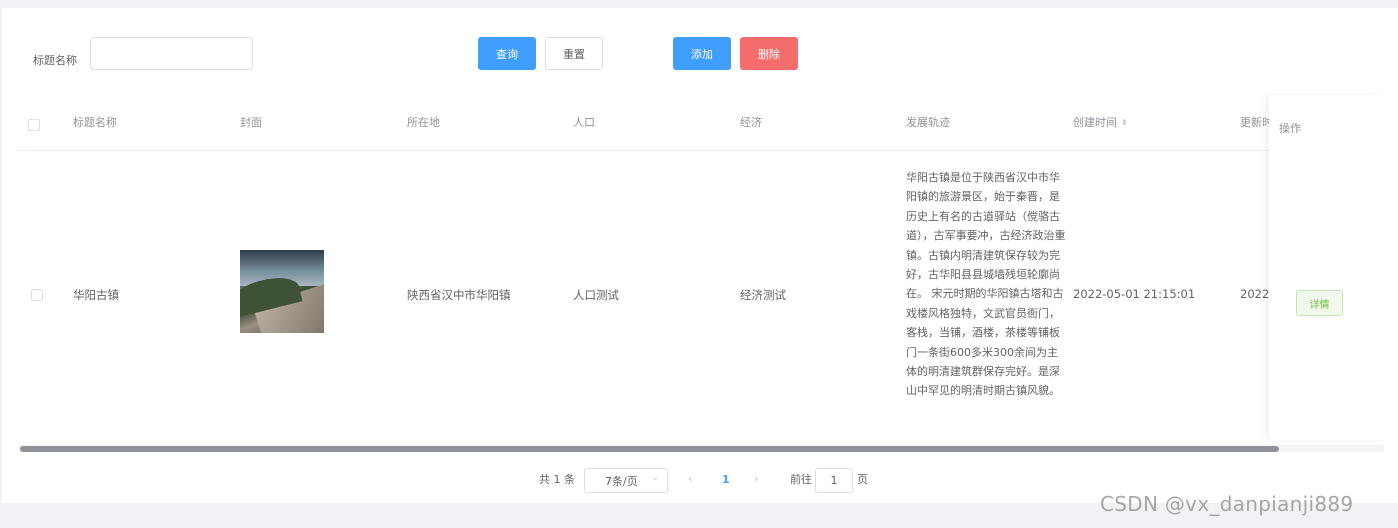 Image resolution: width=1398 pixels, height=528 pixels. Describe the element at coordinates (726, 480) in the screenshot. I see `pagination-page-1: 1` at that location.